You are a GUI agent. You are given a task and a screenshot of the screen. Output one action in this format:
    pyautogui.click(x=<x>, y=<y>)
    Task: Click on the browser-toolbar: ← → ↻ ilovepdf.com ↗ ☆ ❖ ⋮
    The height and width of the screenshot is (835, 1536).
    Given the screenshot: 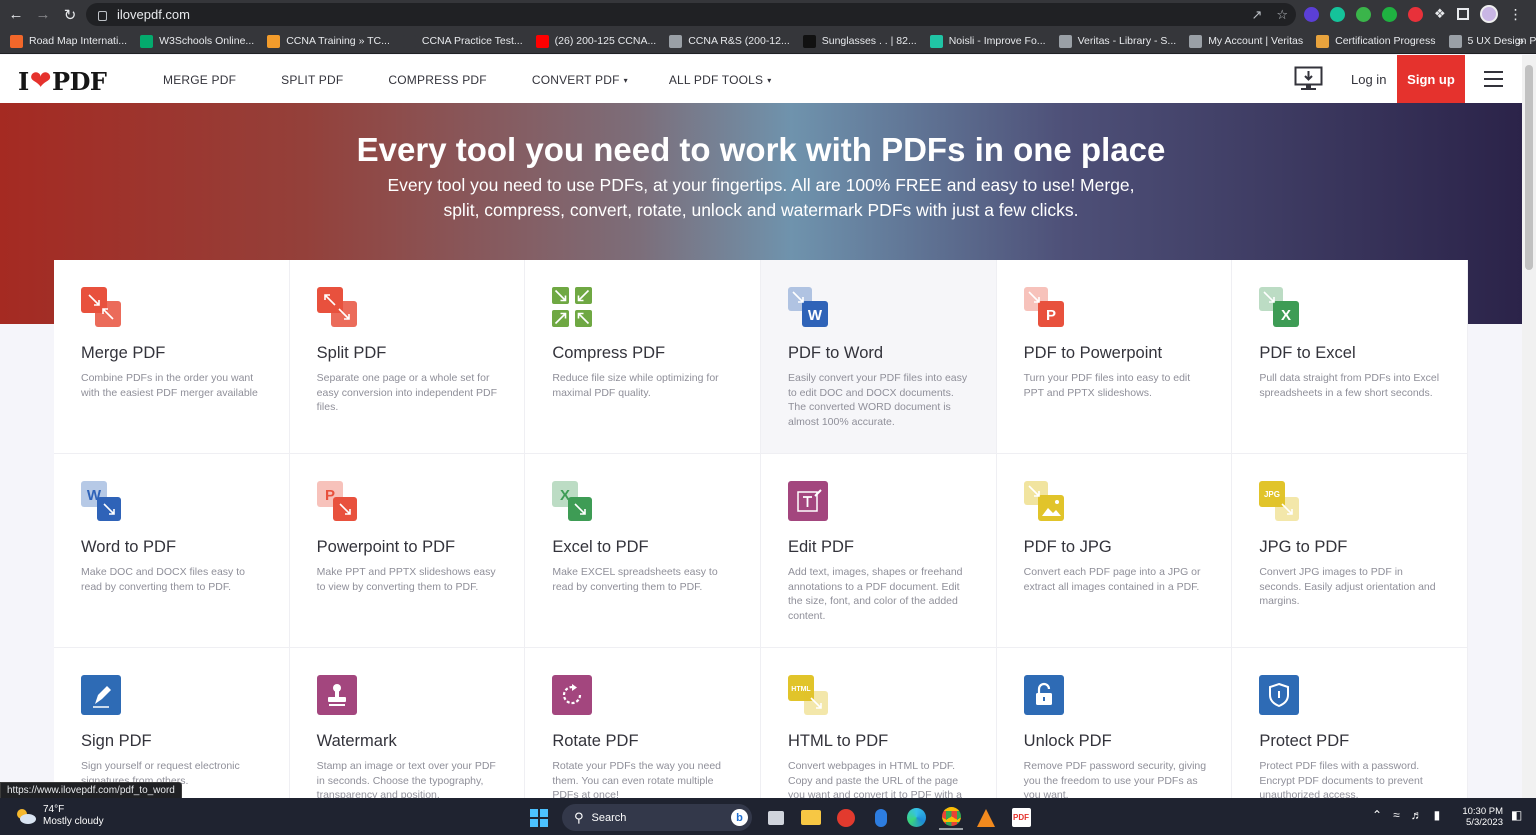 What is the action you would take?
    pyautogui.click(x=768, y=14)
    